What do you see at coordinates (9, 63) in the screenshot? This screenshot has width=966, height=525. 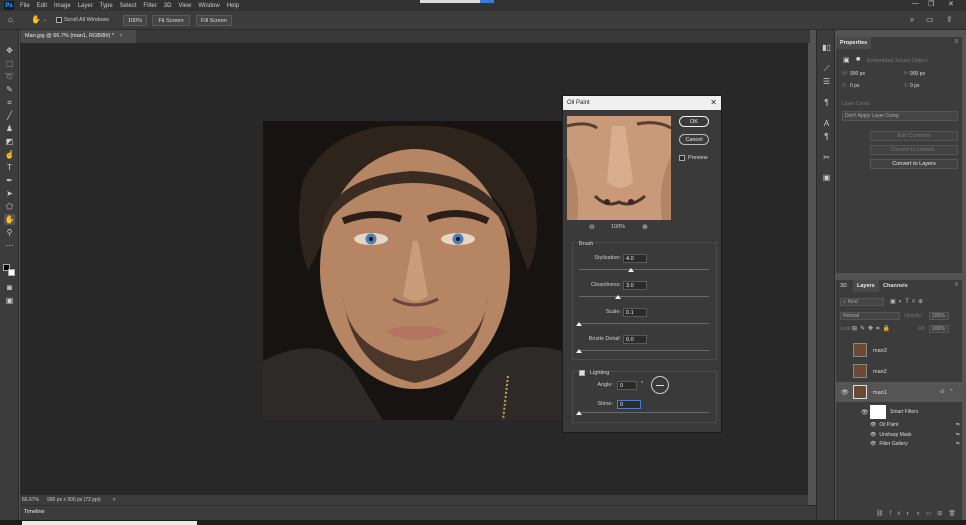 I see `marquee-tool-icon: ⬚` at bounding box center [9, 63].